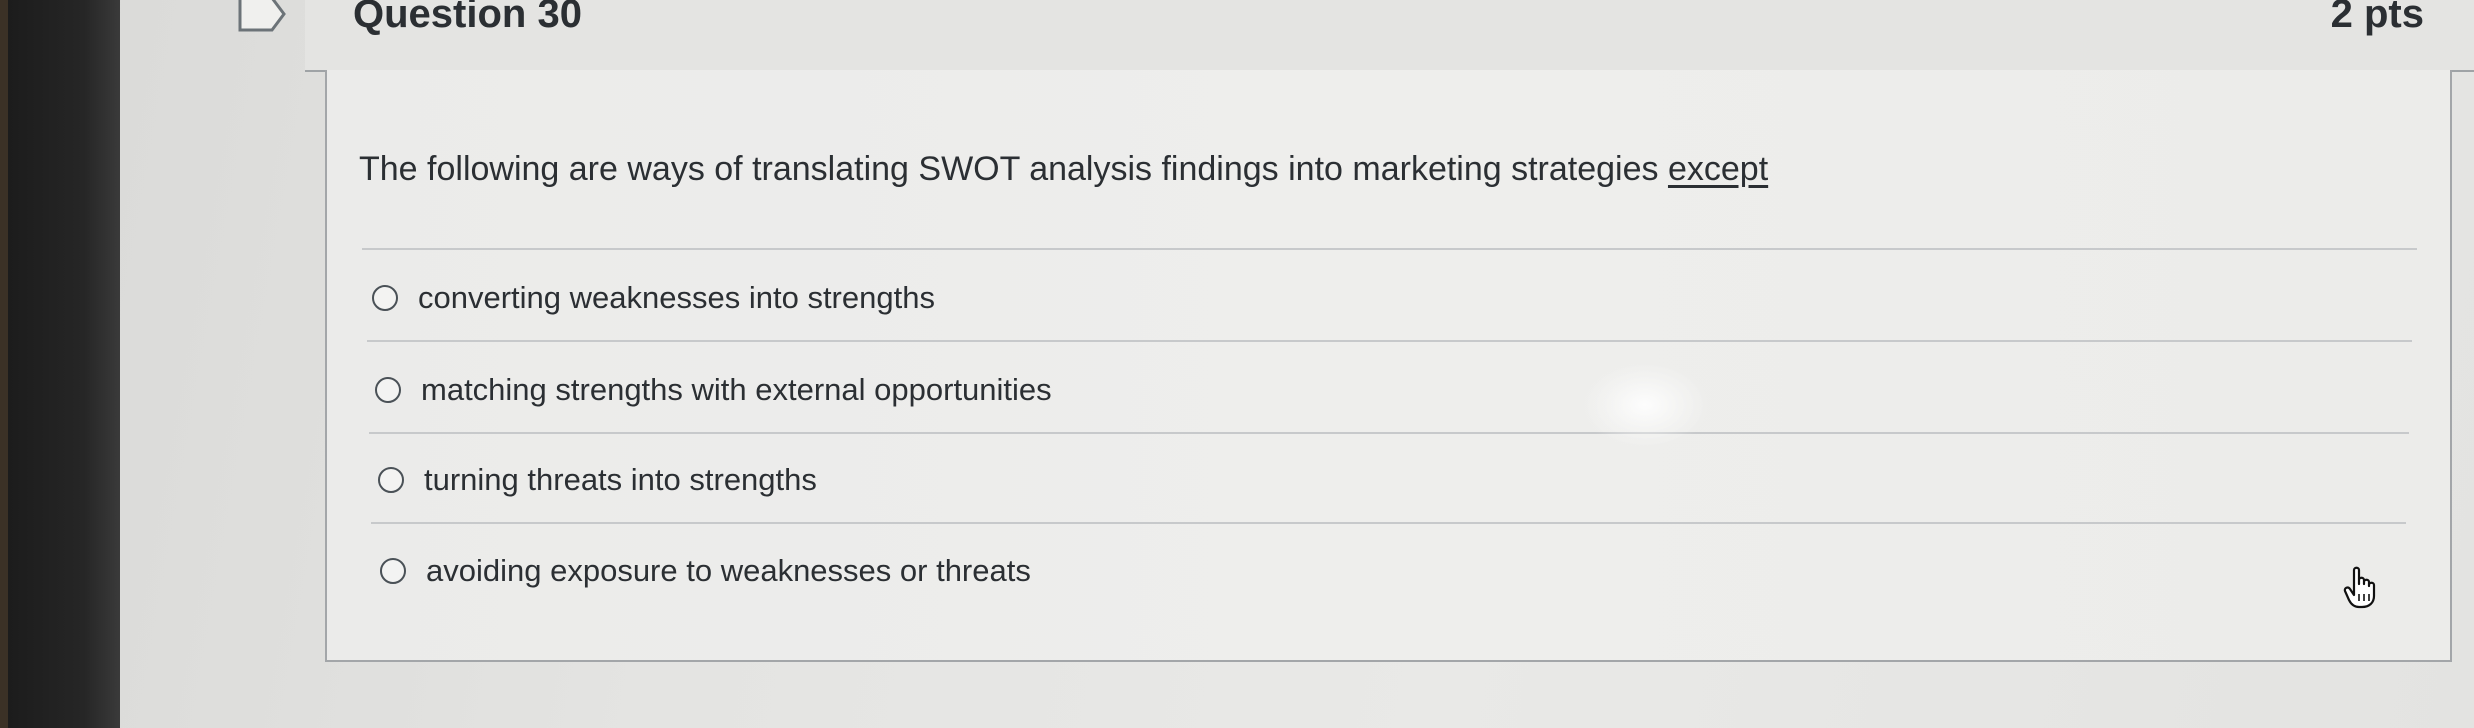 Image resolution: width=2474 pixels, height=728 pixels. Describe the element at coordinates (4, 364) in the screenshot. I see `monitor-edge` at that location.